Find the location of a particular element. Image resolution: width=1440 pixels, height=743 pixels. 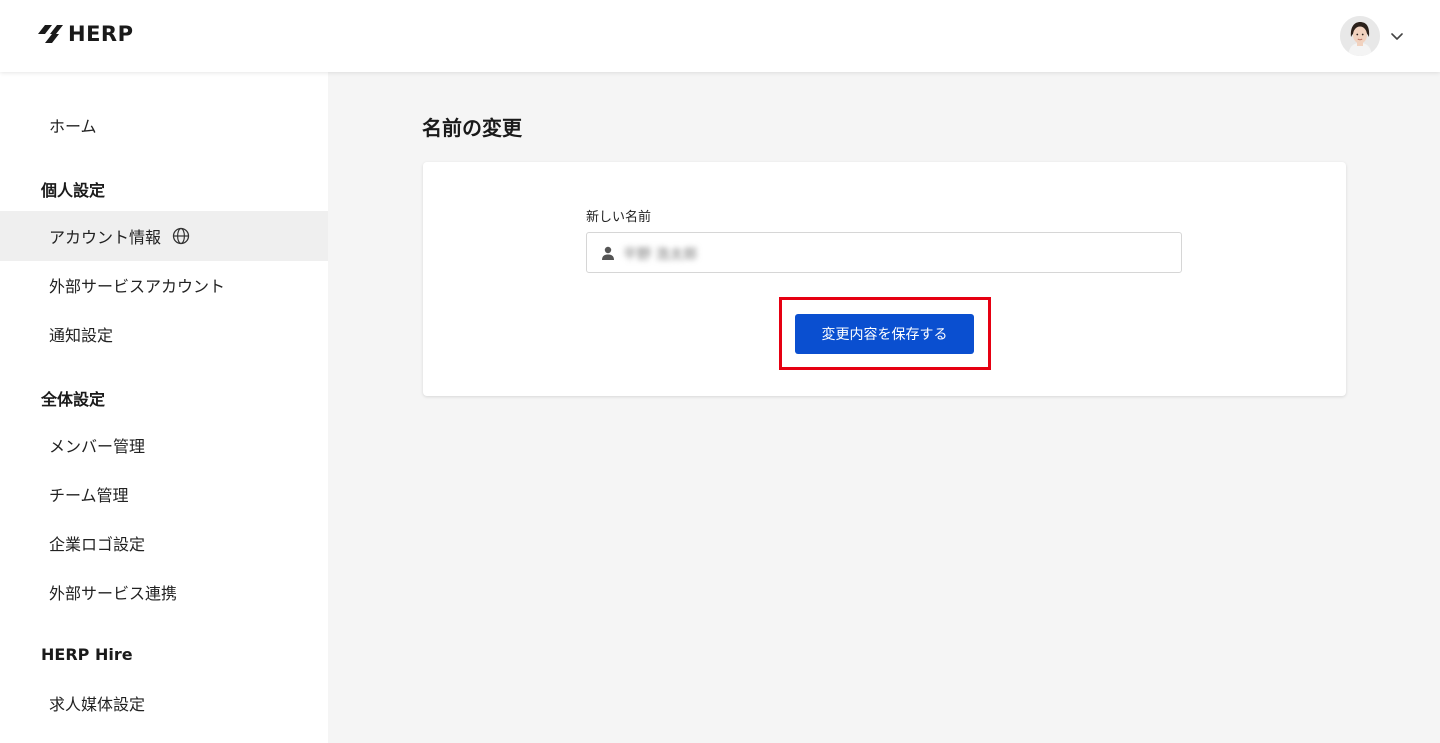

sidebar-item-label: 通知設定 is located at coordinates (81, 335).